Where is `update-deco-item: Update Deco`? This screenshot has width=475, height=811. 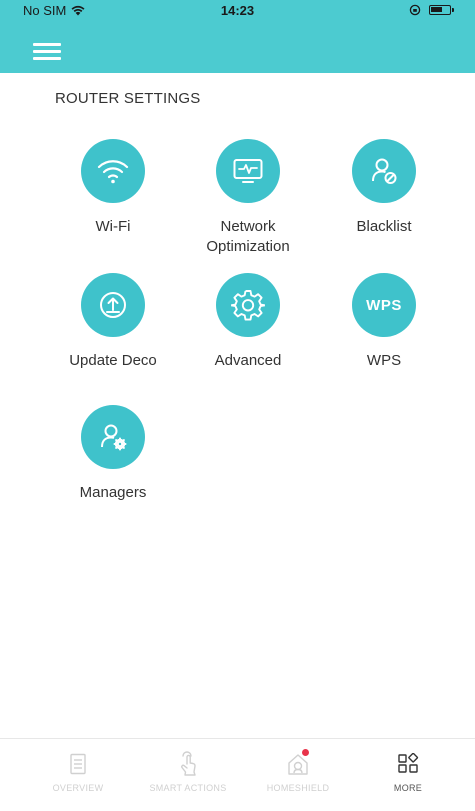
update-deco-item: Update Deco is located at coordinates (113, 322).